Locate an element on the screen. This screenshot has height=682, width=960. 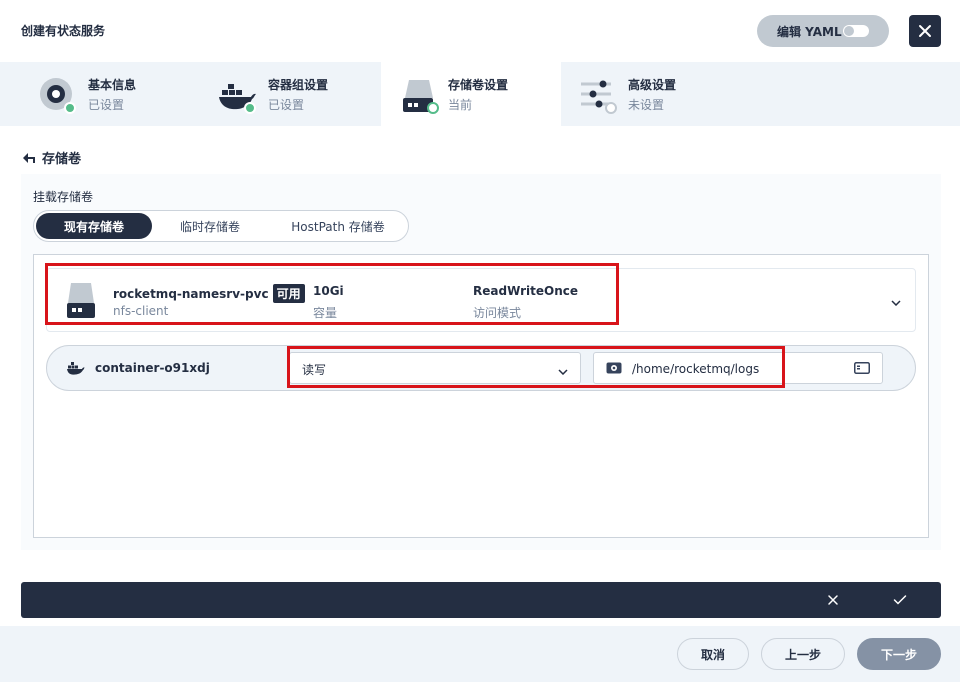
wizard-steps: 基本信息 已设置 容器组设置 已设置 存储卷设置 当前 高级设置 未设置 is located at coordinates (480, 94).